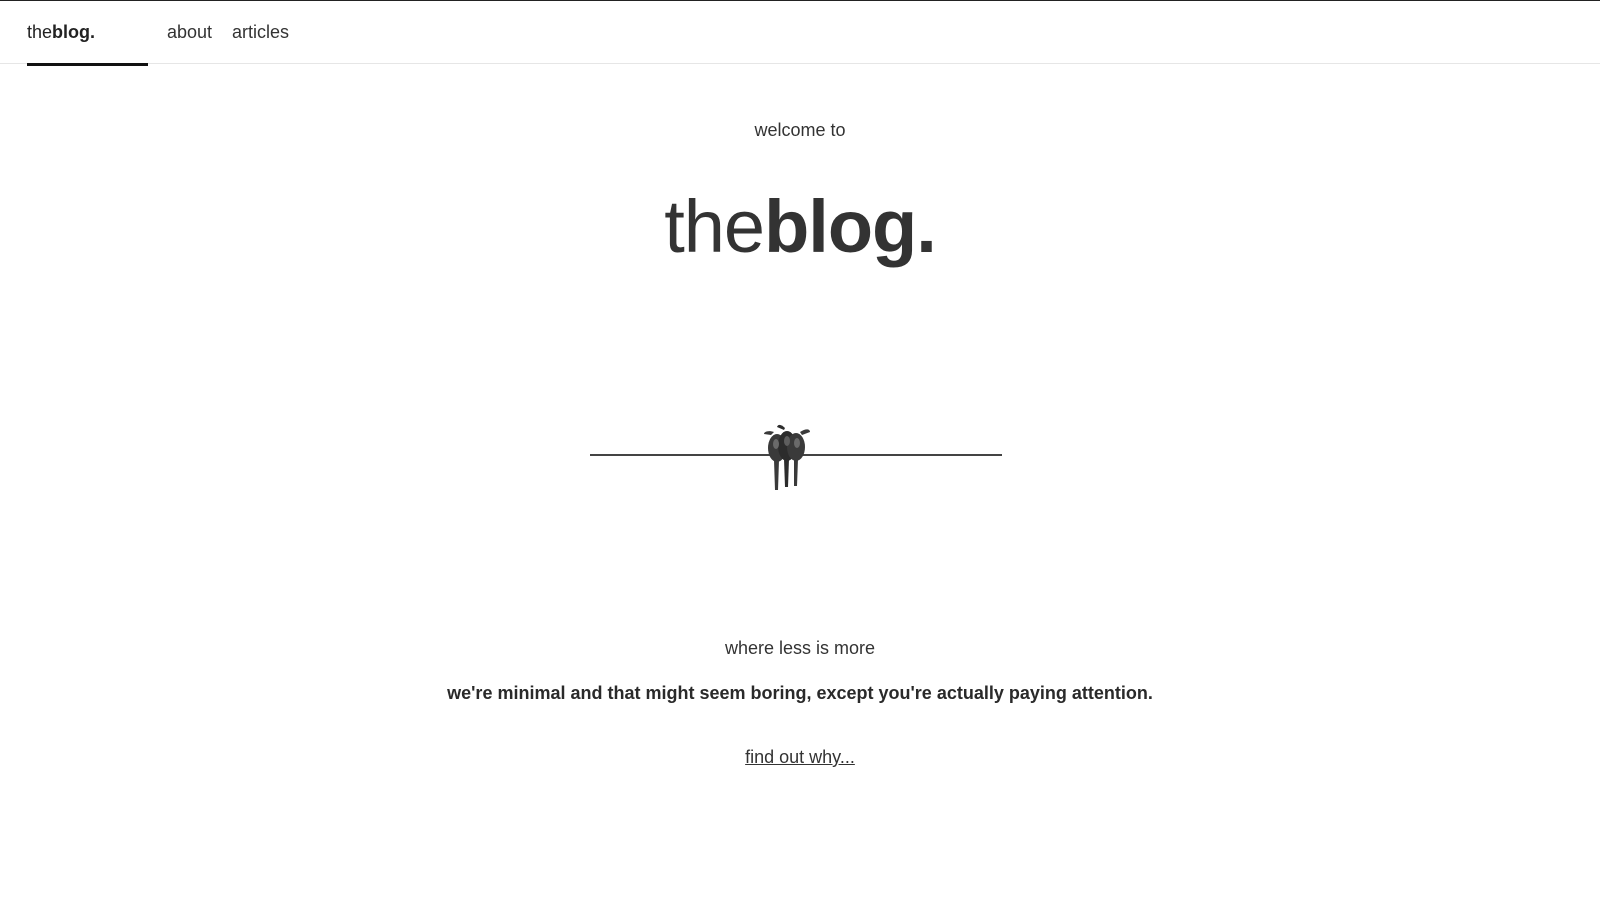  What do you see at coordinates (796, 457) in the screenshot?
I see `birds-on-wire-icon` at bounding box center [796, 457].